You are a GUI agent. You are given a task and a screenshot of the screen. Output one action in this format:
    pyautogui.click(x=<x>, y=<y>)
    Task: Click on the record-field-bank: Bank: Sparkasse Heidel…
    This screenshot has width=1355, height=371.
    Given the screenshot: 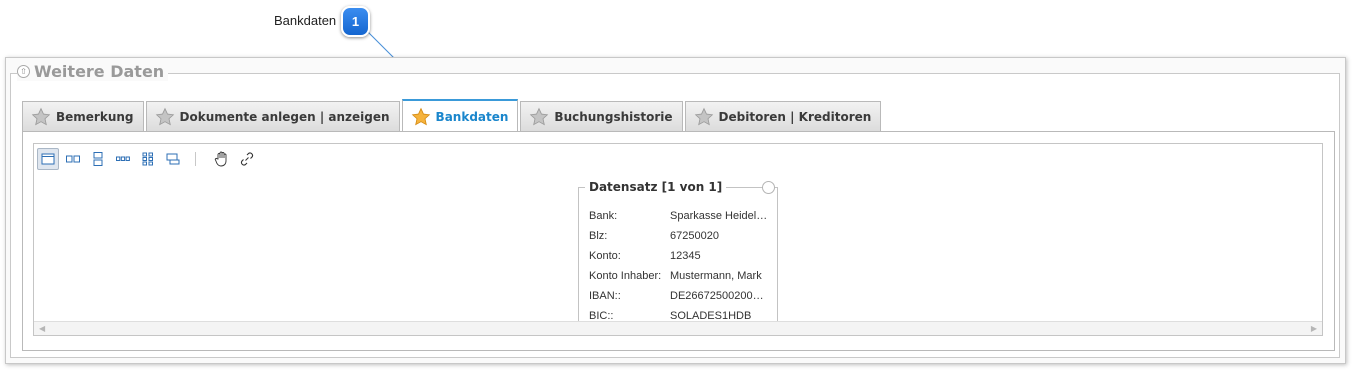 What is the action you would take?
    pyautogui.click(x=679, y=218)
    